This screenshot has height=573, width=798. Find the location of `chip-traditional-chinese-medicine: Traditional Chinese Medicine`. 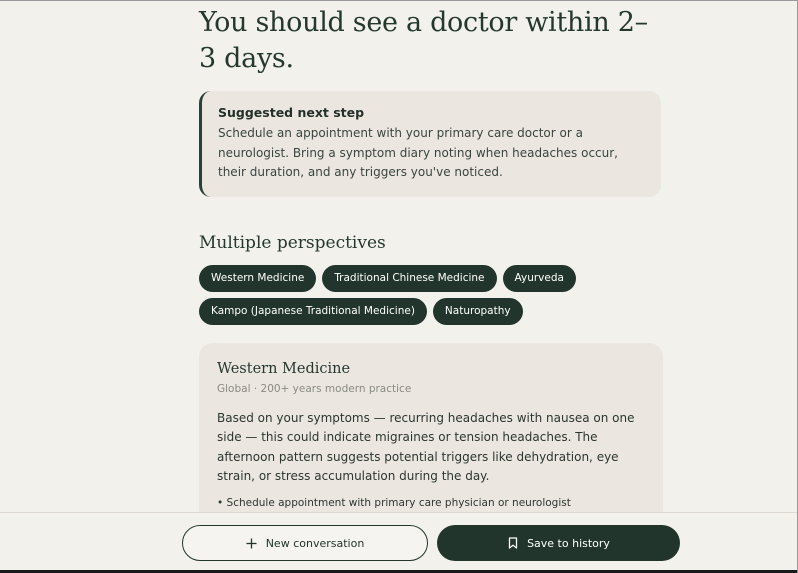

chip-traditional-chinese-medicine: Traditional Chinese Medicine is located at coordinates (409, 278).